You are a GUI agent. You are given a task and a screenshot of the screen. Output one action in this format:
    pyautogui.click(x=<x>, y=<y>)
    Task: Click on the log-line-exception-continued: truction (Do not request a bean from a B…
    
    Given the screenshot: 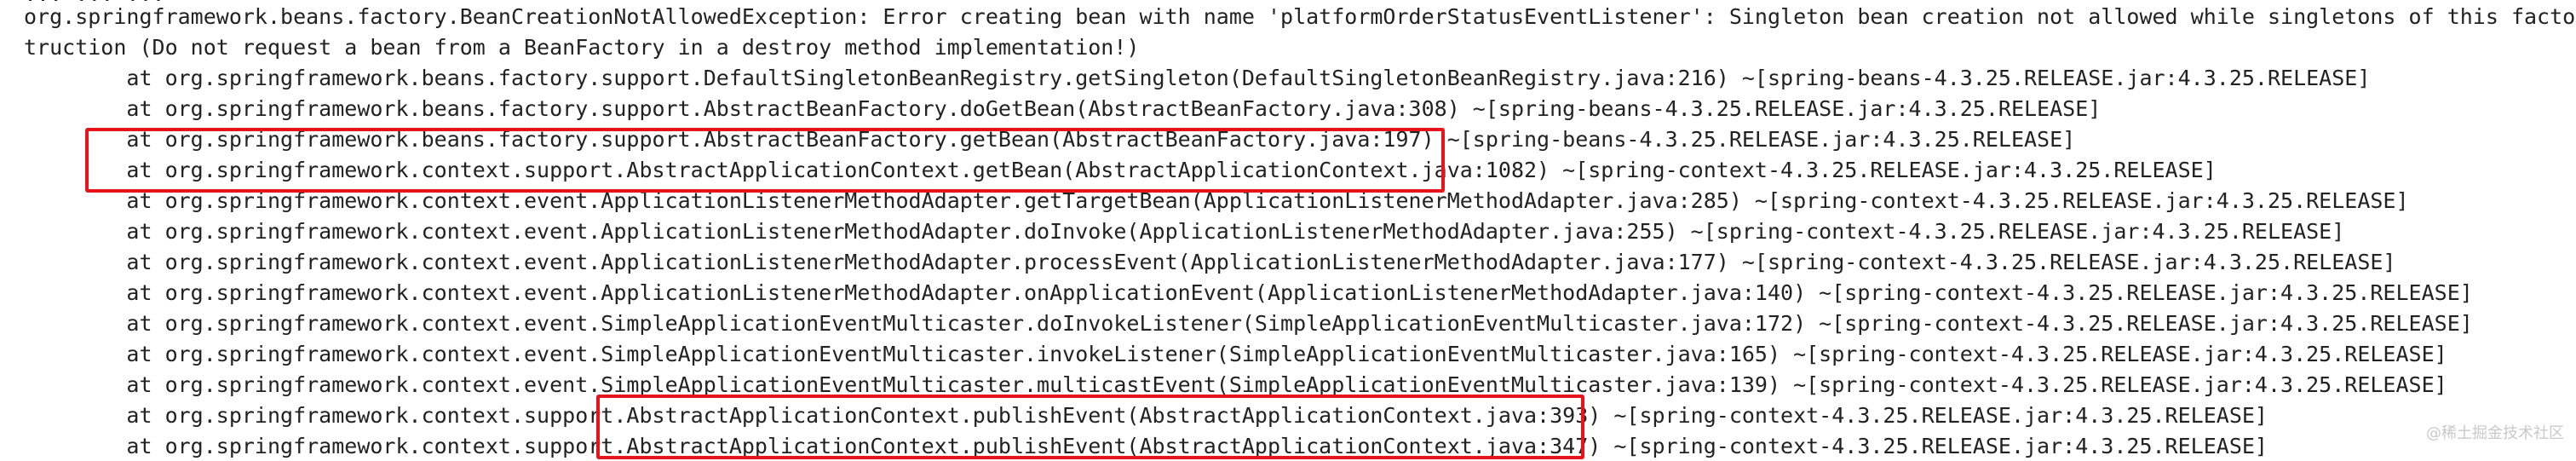 What is the action you would take?
    pyautogui.click(x=582, y=47)
    